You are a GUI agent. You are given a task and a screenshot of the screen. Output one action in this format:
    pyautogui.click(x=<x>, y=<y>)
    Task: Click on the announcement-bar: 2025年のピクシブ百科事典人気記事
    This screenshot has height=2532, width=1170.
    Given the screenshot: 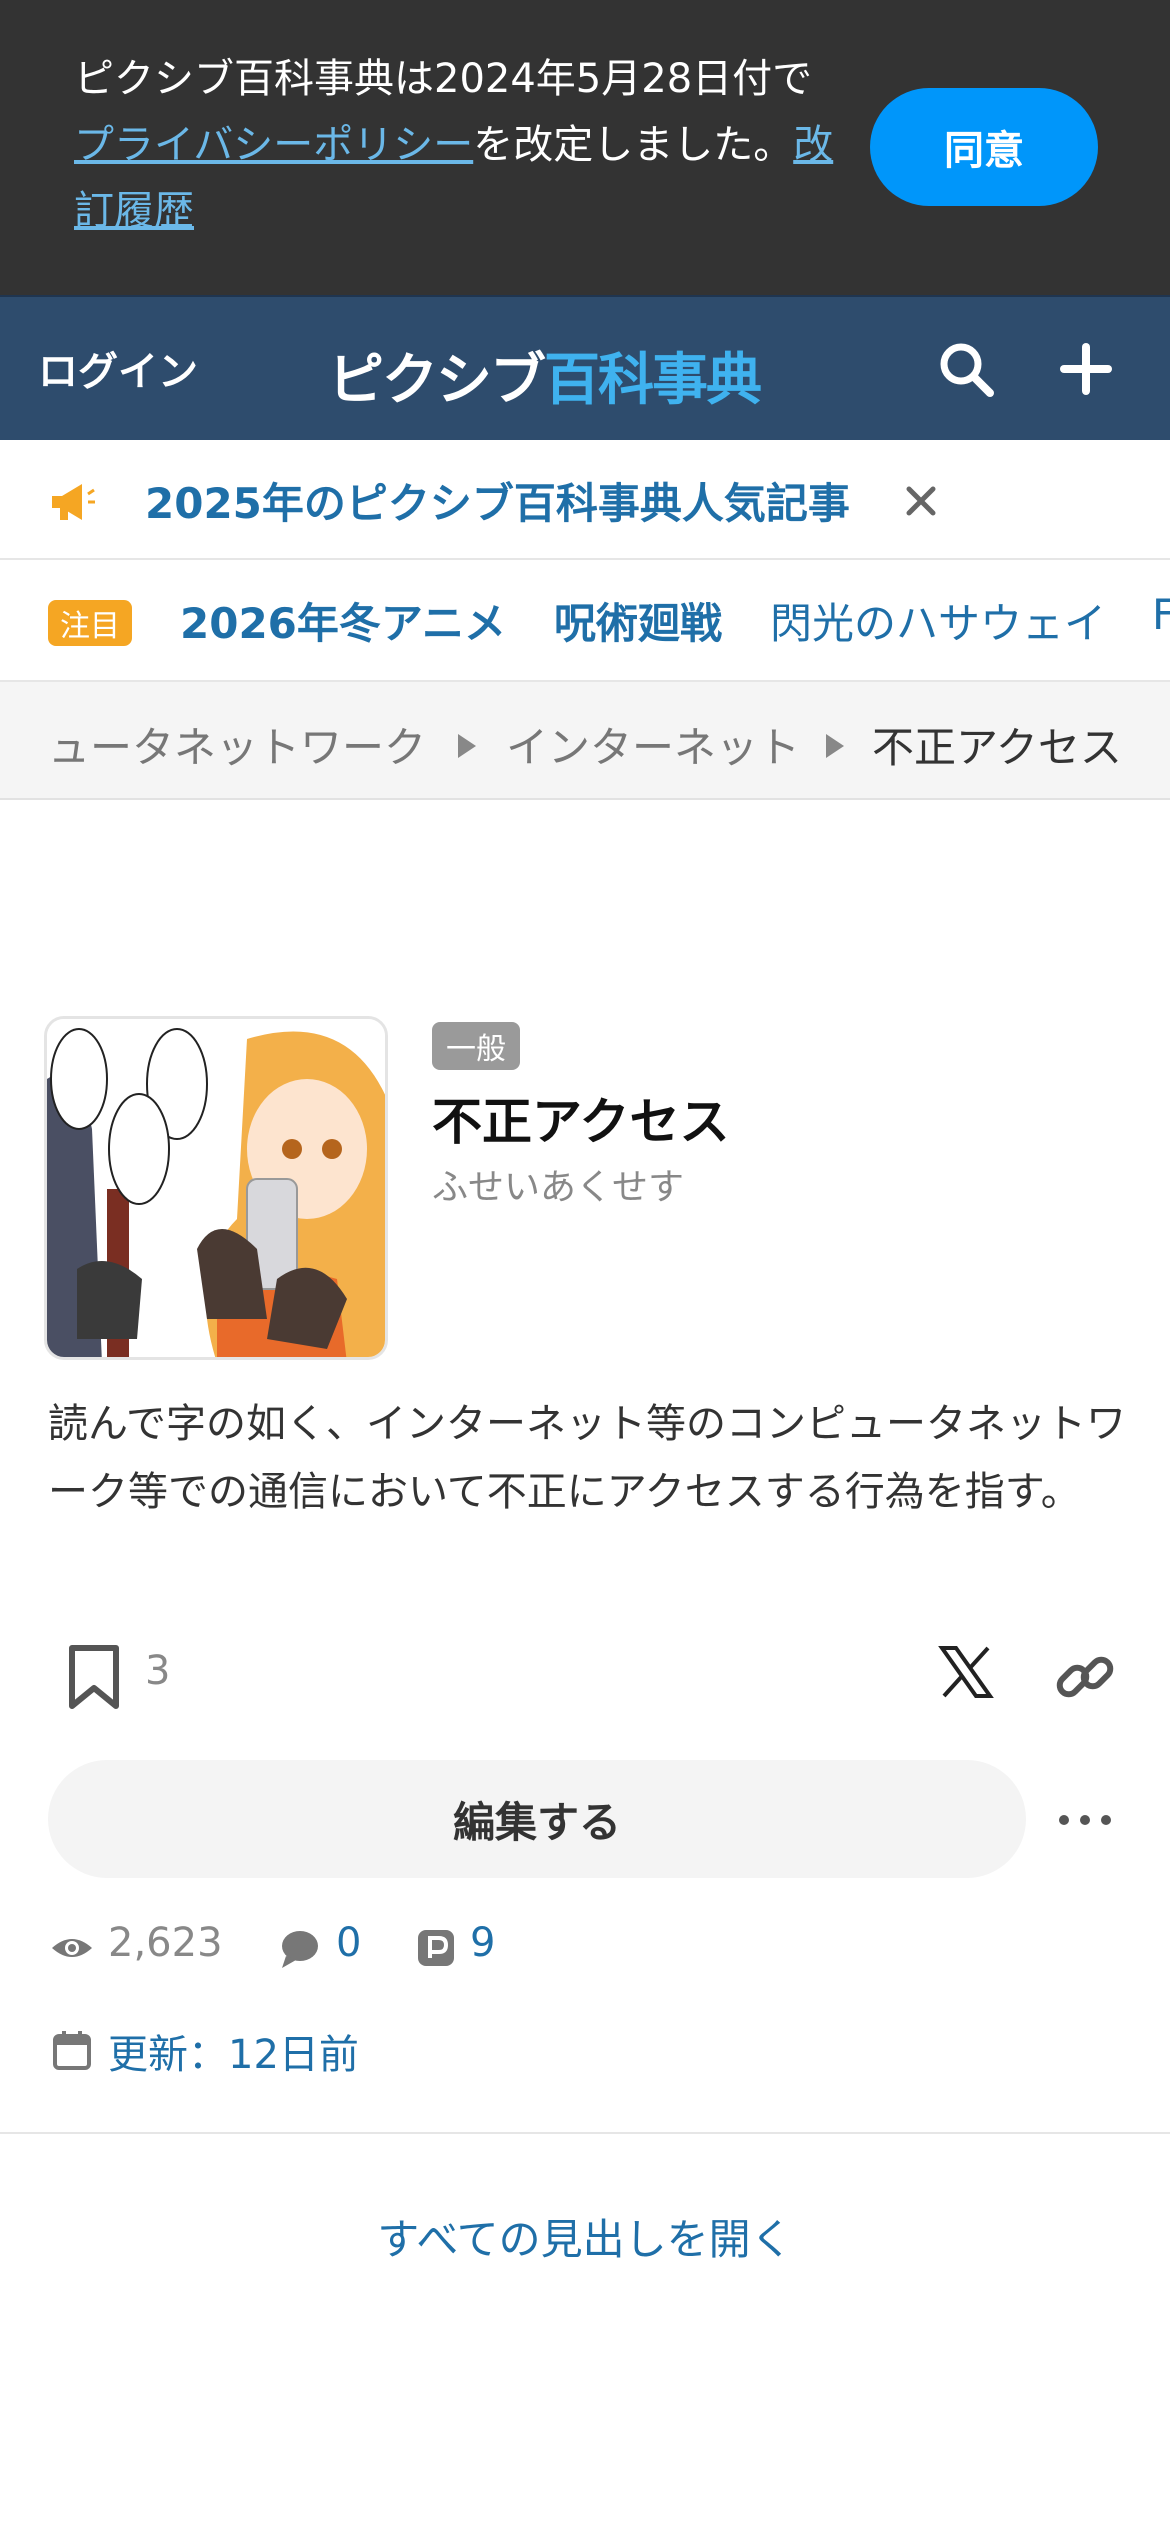 What is the action you would take?
    pyautogui.click(x=585, y=500)
    